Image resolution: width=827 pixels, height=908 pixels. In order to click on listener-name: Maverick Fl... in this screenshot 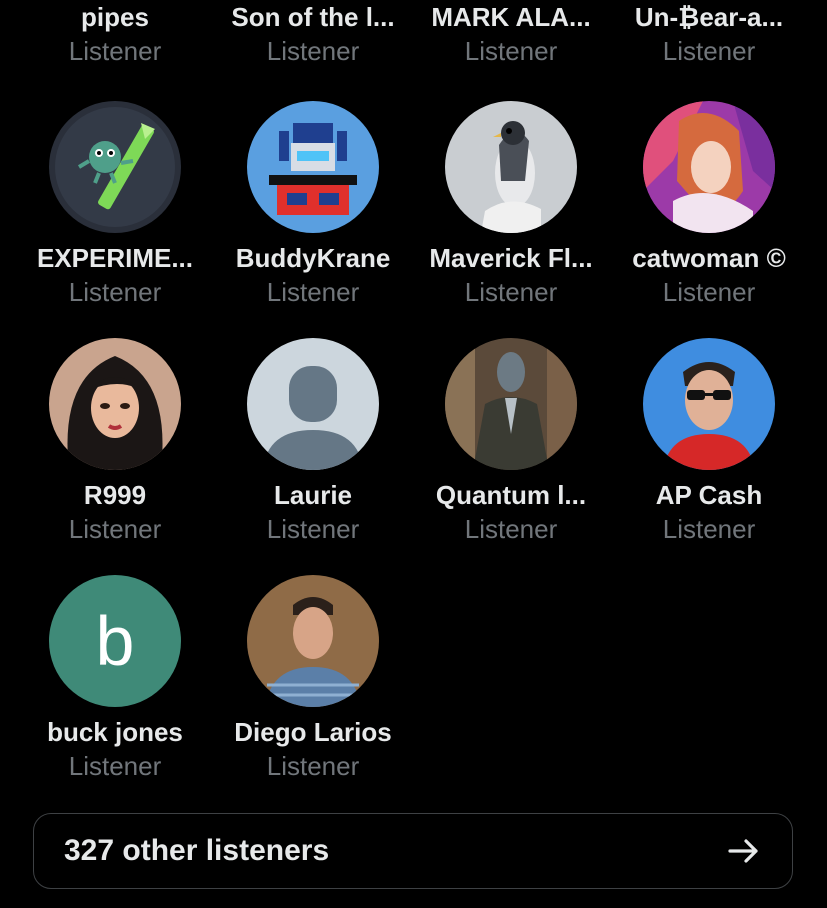, I will do `click(511, 258)`.